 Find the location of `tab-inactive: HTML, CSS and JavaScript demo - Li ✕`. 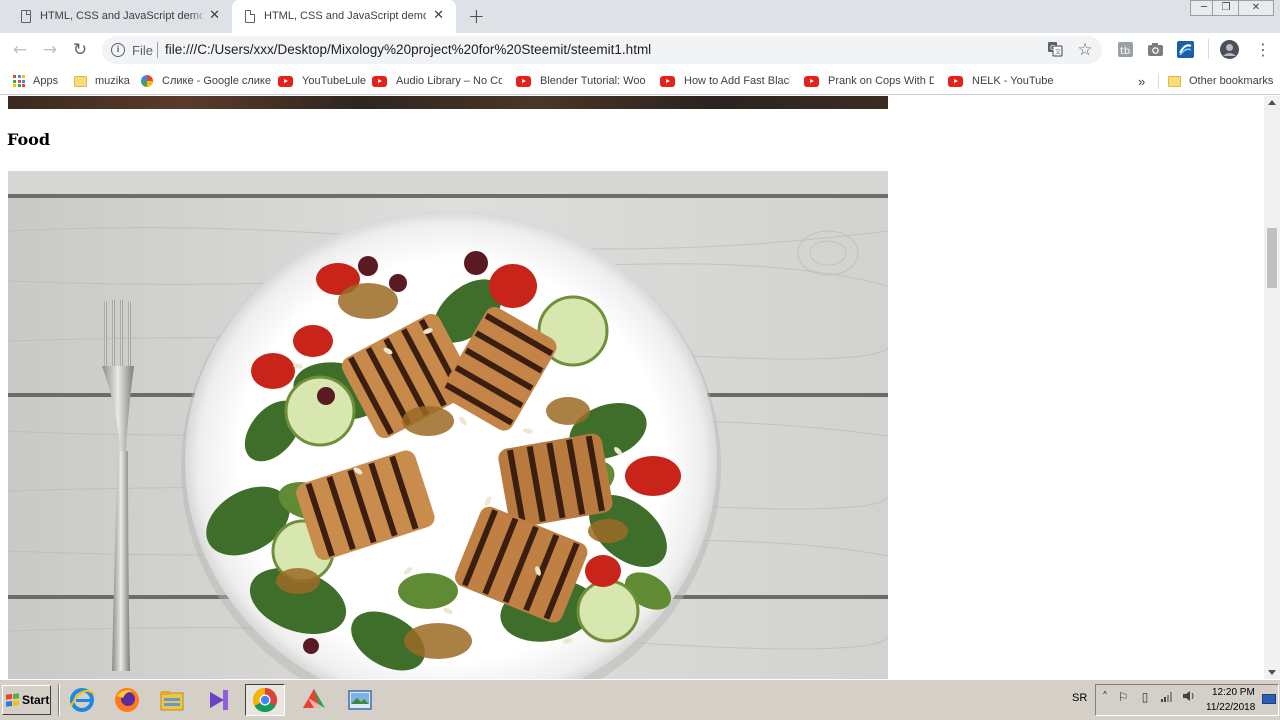

tab-inactive: HTML, CSS and JavaScript demo - Li ✕ is located at coordinates (120, 16).